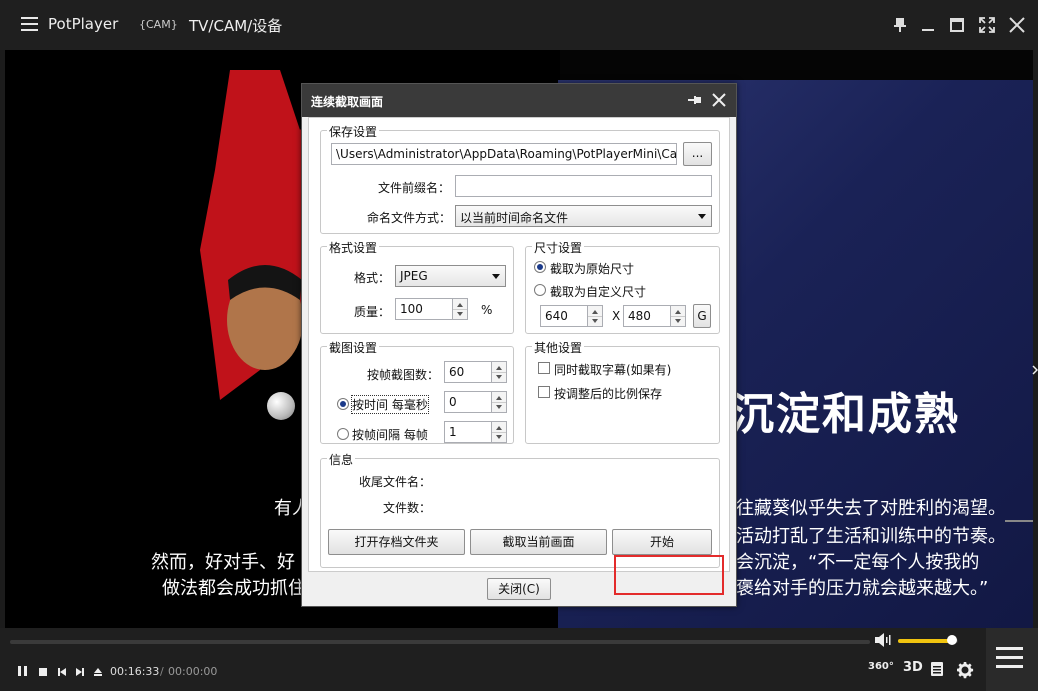  What do you see at coordinates (564, 316) in the screenshot?
I see `custom-width-field: 640` at bounding box center [564, 316].